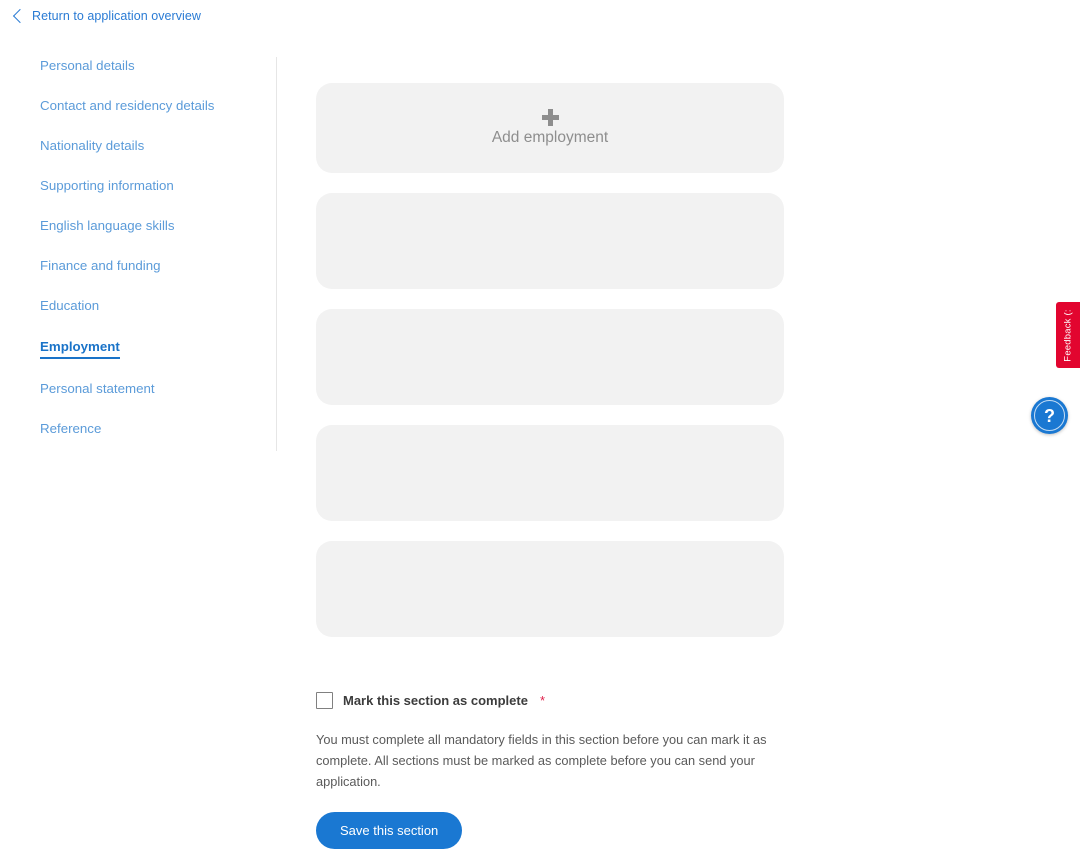  Describe the element at coordinates (80, 349) in the screenshot. I see `sidebar-item-employment: Employment` at that location.